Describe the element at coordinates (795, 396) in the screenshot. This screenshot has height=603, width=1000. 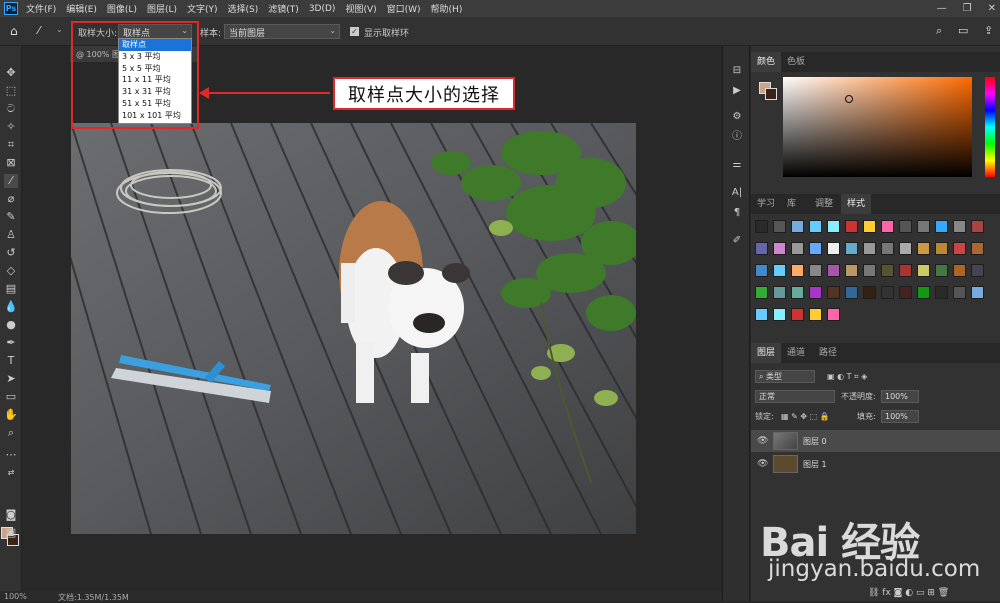
I see `blend-mode-select: 正常` at that location.